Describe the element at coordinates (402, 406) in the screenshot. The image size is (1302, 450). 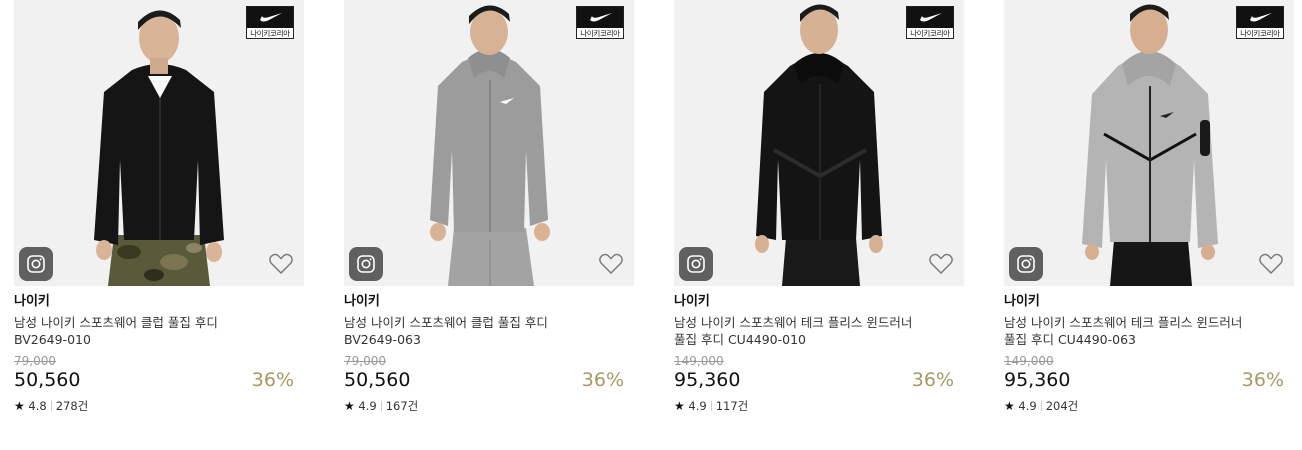
I see `review-count: 167건` at that location.